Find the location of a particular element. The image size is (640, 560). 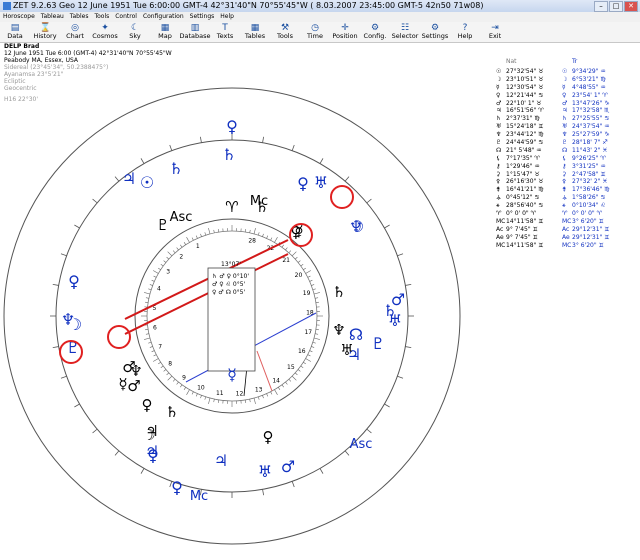

planet-row: ♈ 0° 0' 0" ♈ ♈ 0° 0' 0" ♈ is located at coordinates (562, 214).